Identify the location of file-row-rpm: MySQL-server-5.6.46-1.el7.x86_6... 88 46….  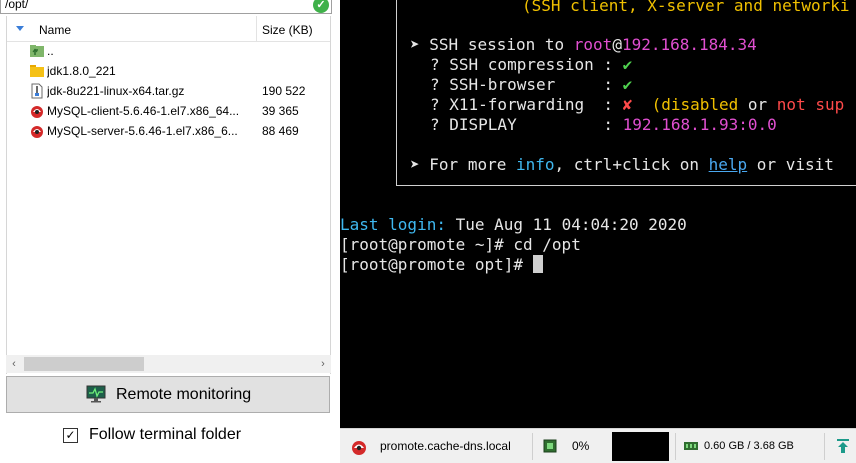
(168, 131).